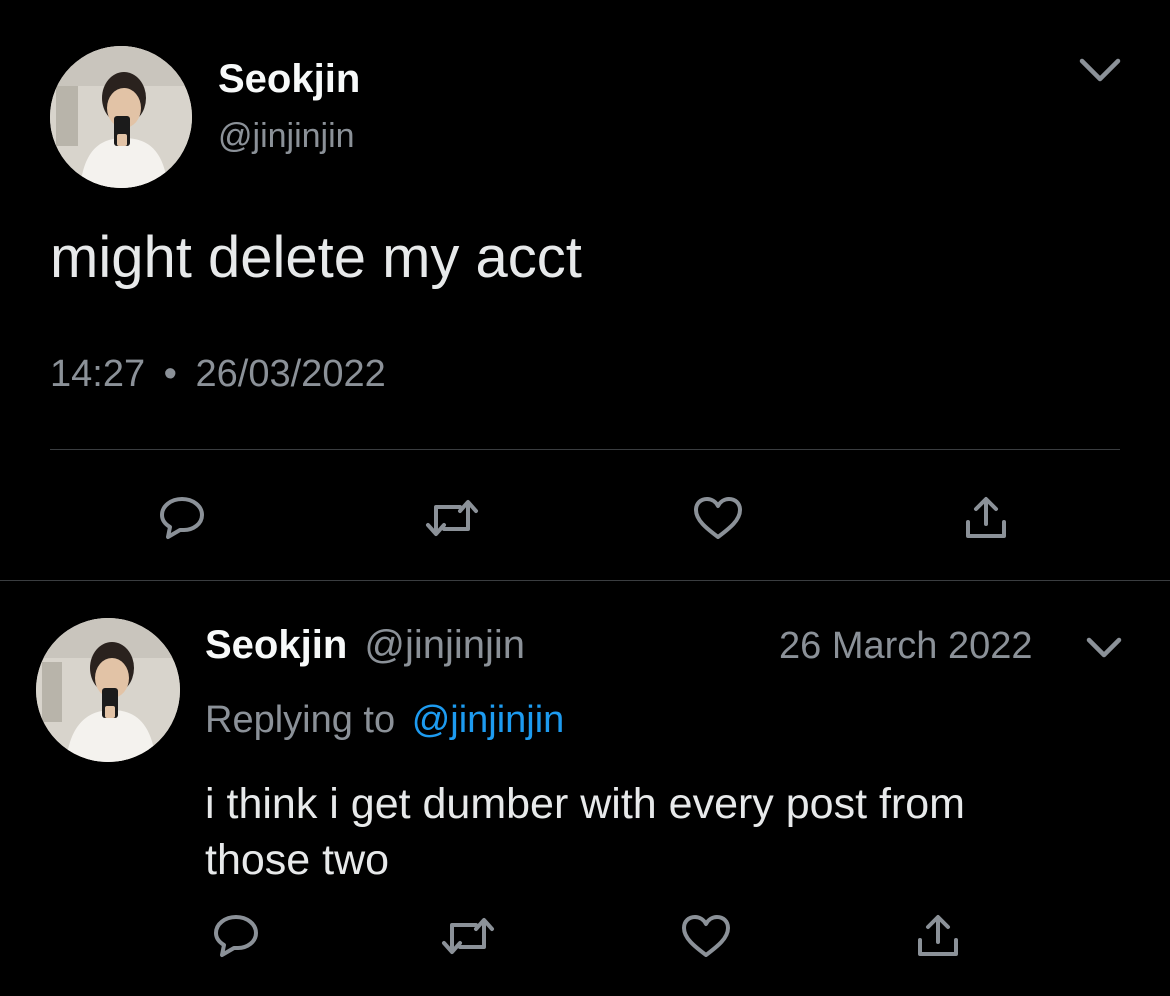 The height and width of the screenshot is (996, 1170). Describe the element at coordinates (300, 720) in the screenshot. I see `replying-to-label: Replying to` at that location.